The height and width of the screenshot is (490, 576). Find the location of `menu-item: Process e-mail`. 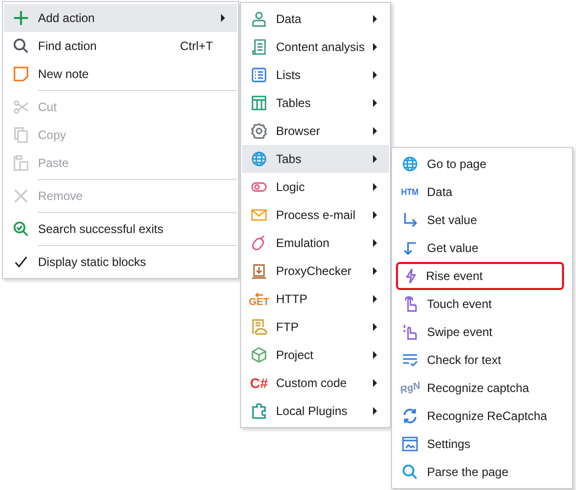

menu-item: Process e-mail is located at coordinates (315, 215).